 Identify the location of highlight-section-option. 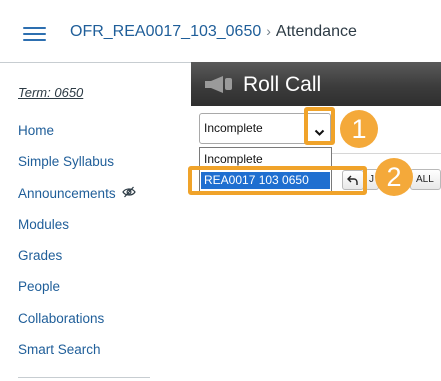
(277, 180).